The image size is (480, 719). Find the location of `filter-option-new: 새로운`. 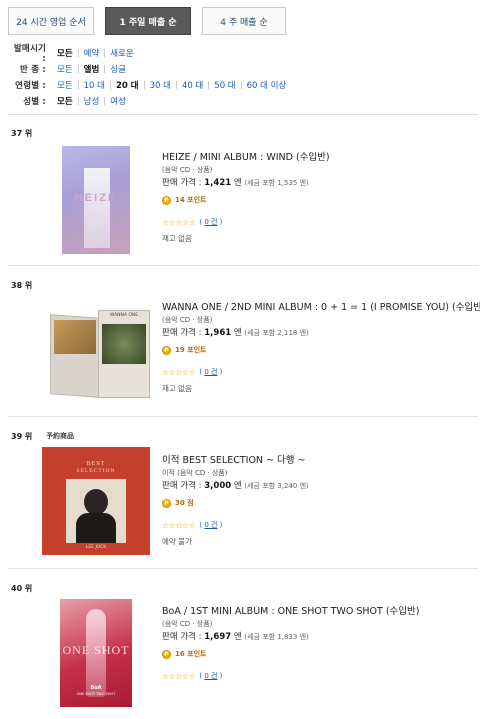

filter-option-new: 새로운 is located at coordinates (121, 53).